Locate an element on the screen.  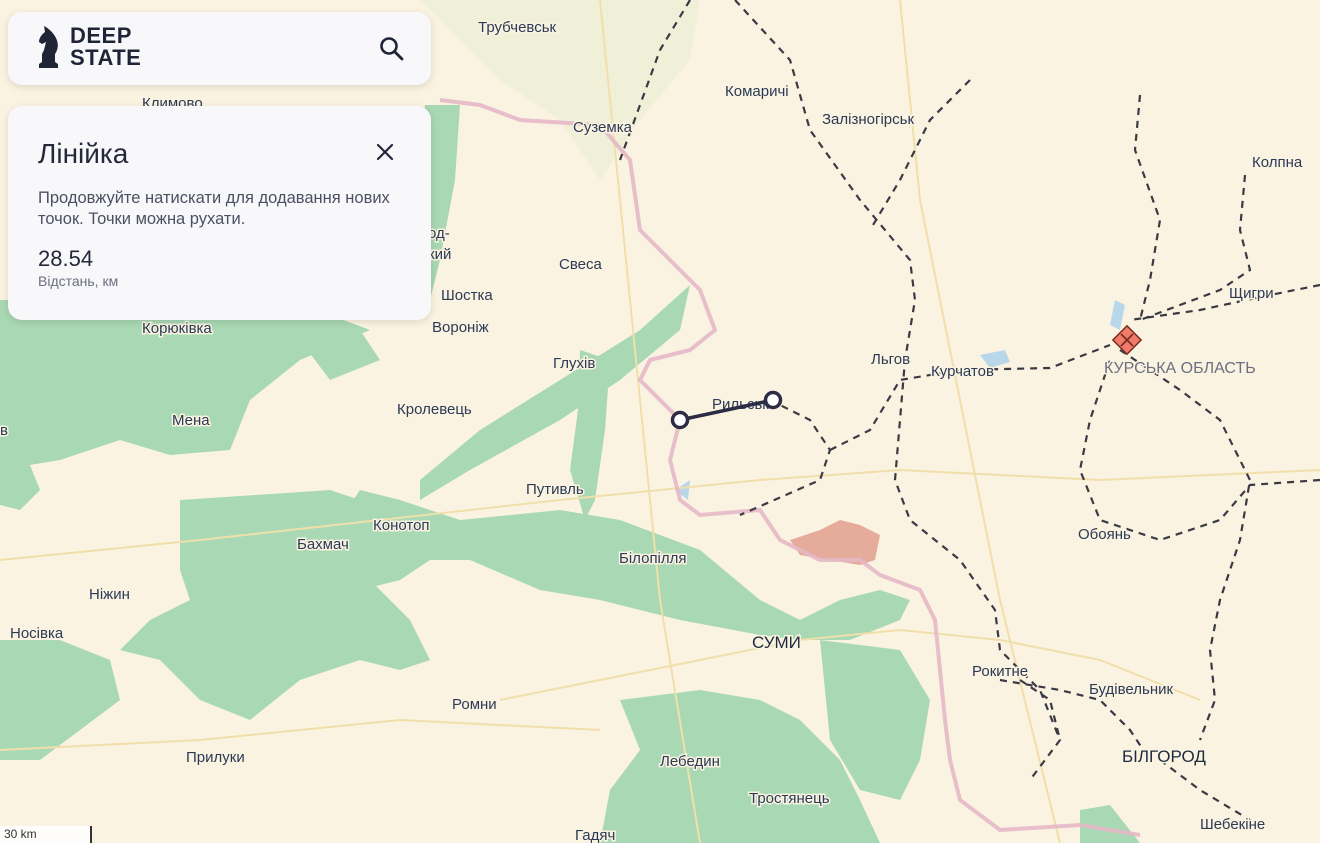
place-romny: Ромни is located at coordinates (474, 704).